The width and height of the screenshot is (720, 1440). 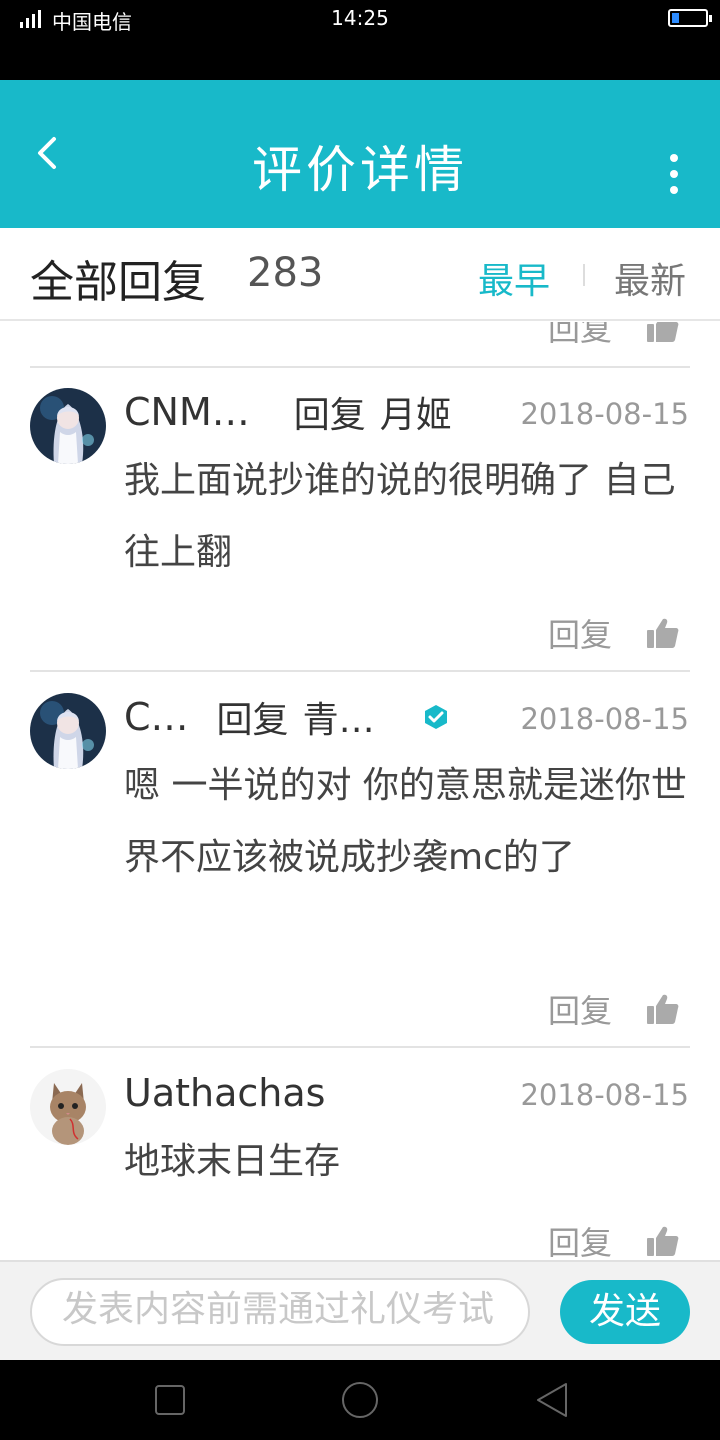 I want to click on more-menu-icon, so click(x=674, y=174).